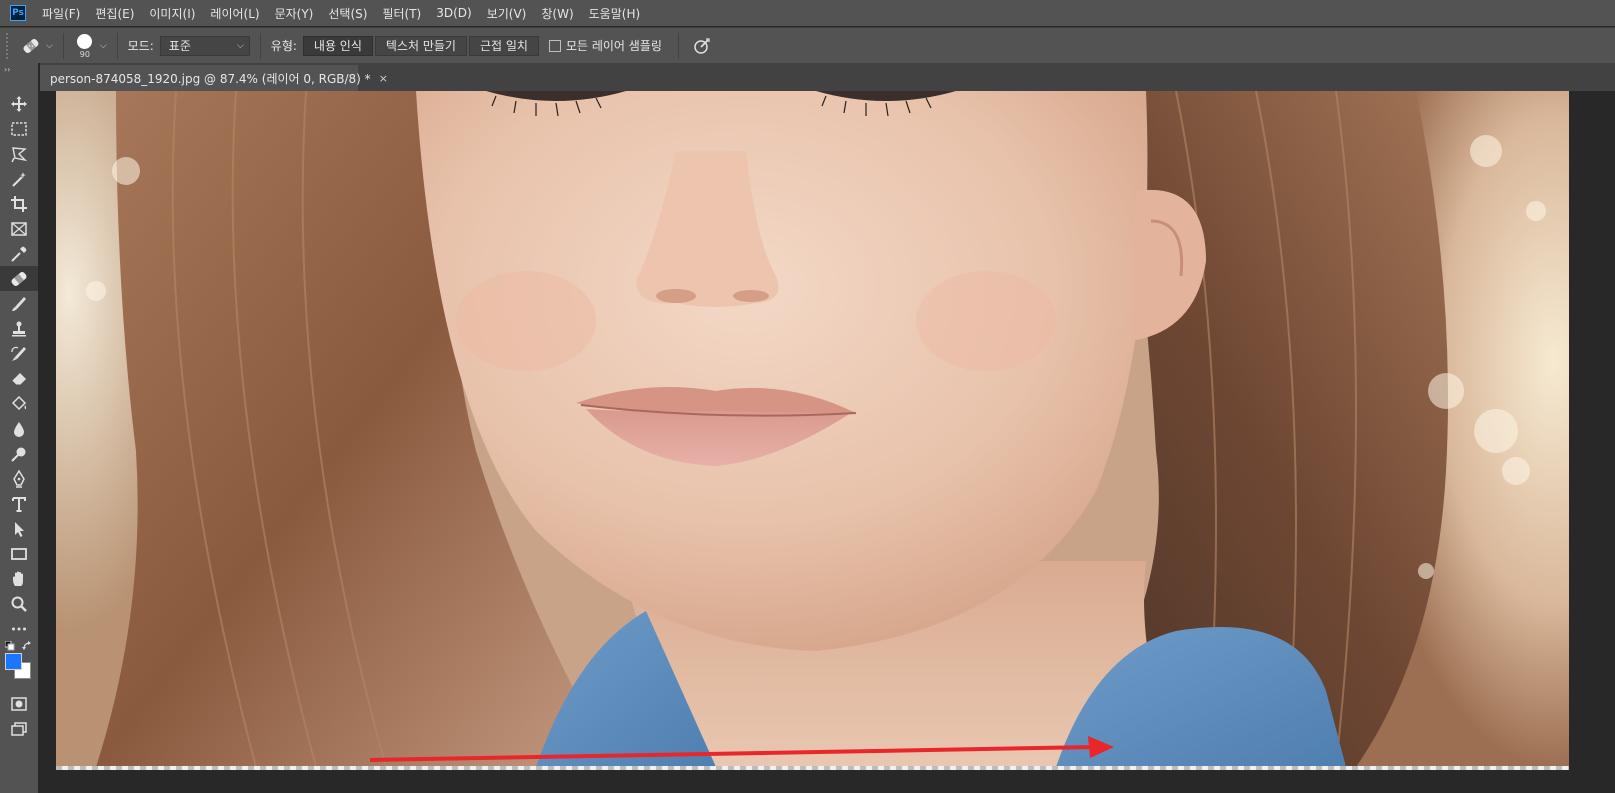  Describe the element at coordinates (19, 253) in the screenshot. I see `eyedropper-tool-icon` at that location.